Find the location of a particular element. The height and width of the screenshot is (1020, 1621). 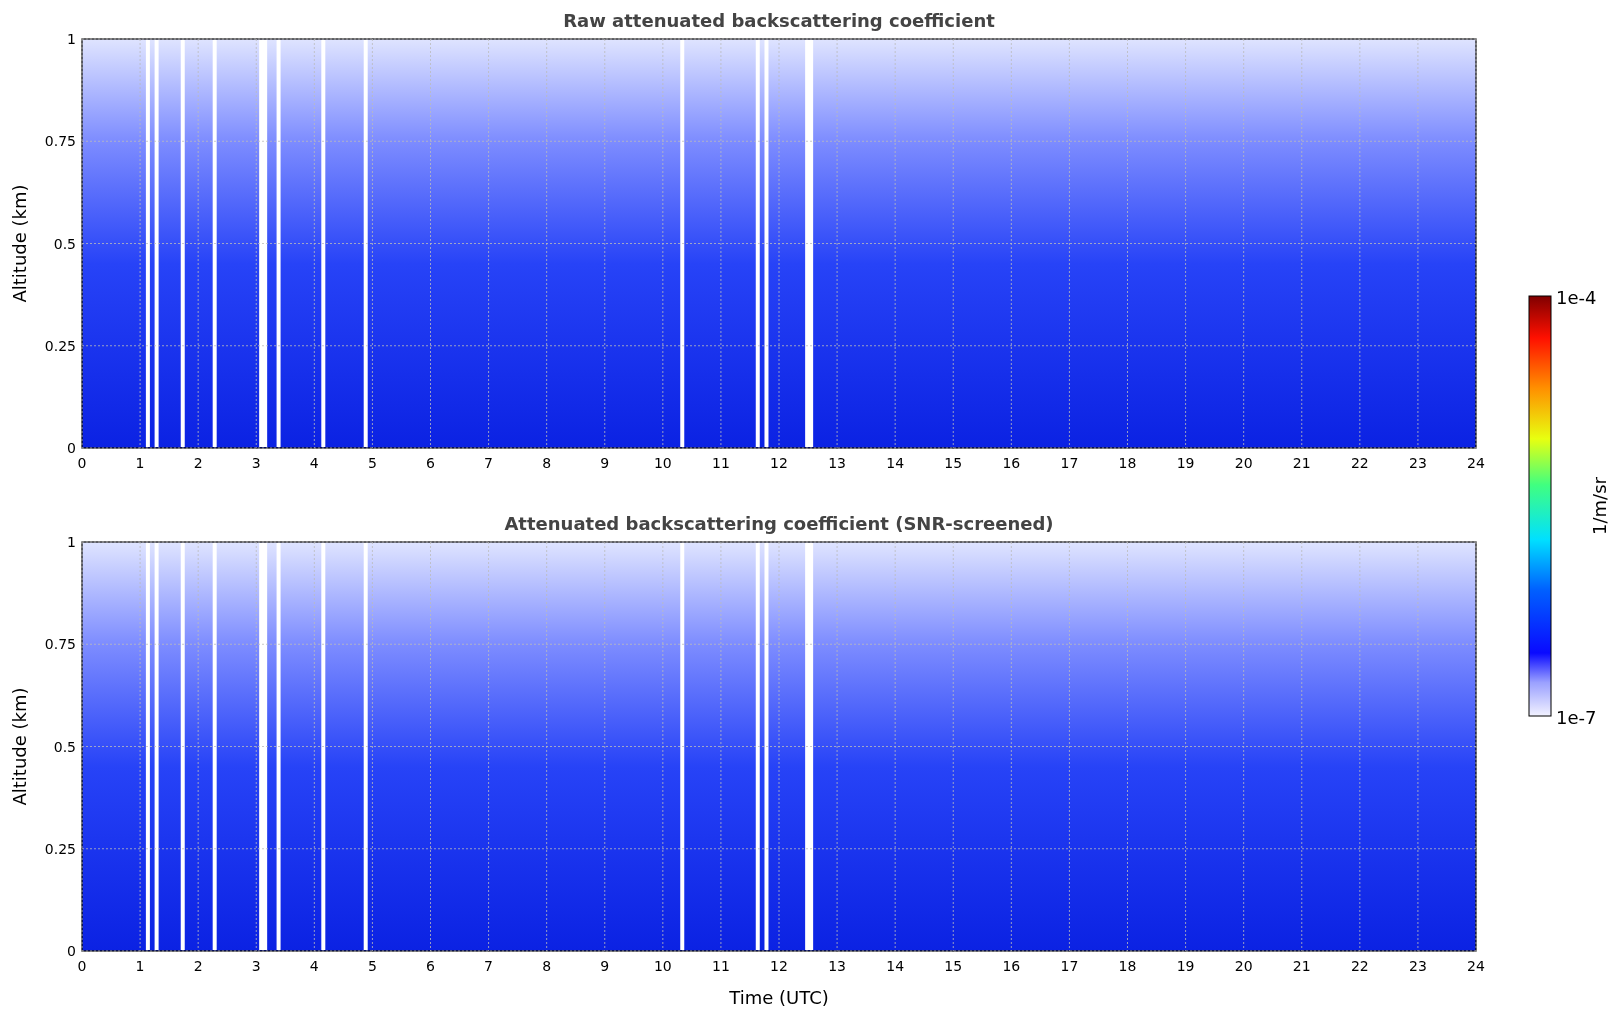

plot-title: Attenuated backscattering coefficient (SNR-screened) is located at coordinates (779, 523).